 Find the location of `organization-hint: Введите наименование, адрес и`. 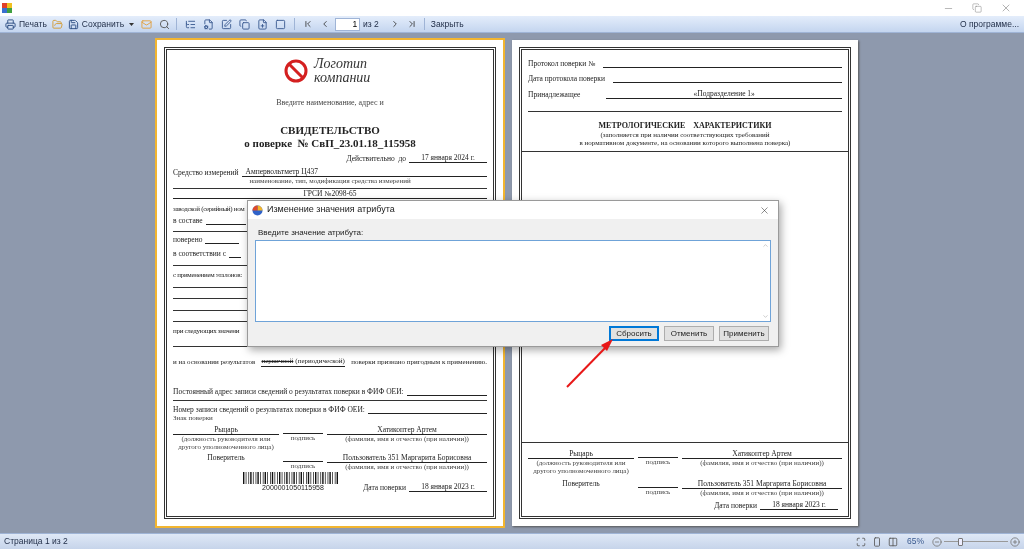

organization-hint: Введите наименование, адрес и is located at coordinates (330, 103).